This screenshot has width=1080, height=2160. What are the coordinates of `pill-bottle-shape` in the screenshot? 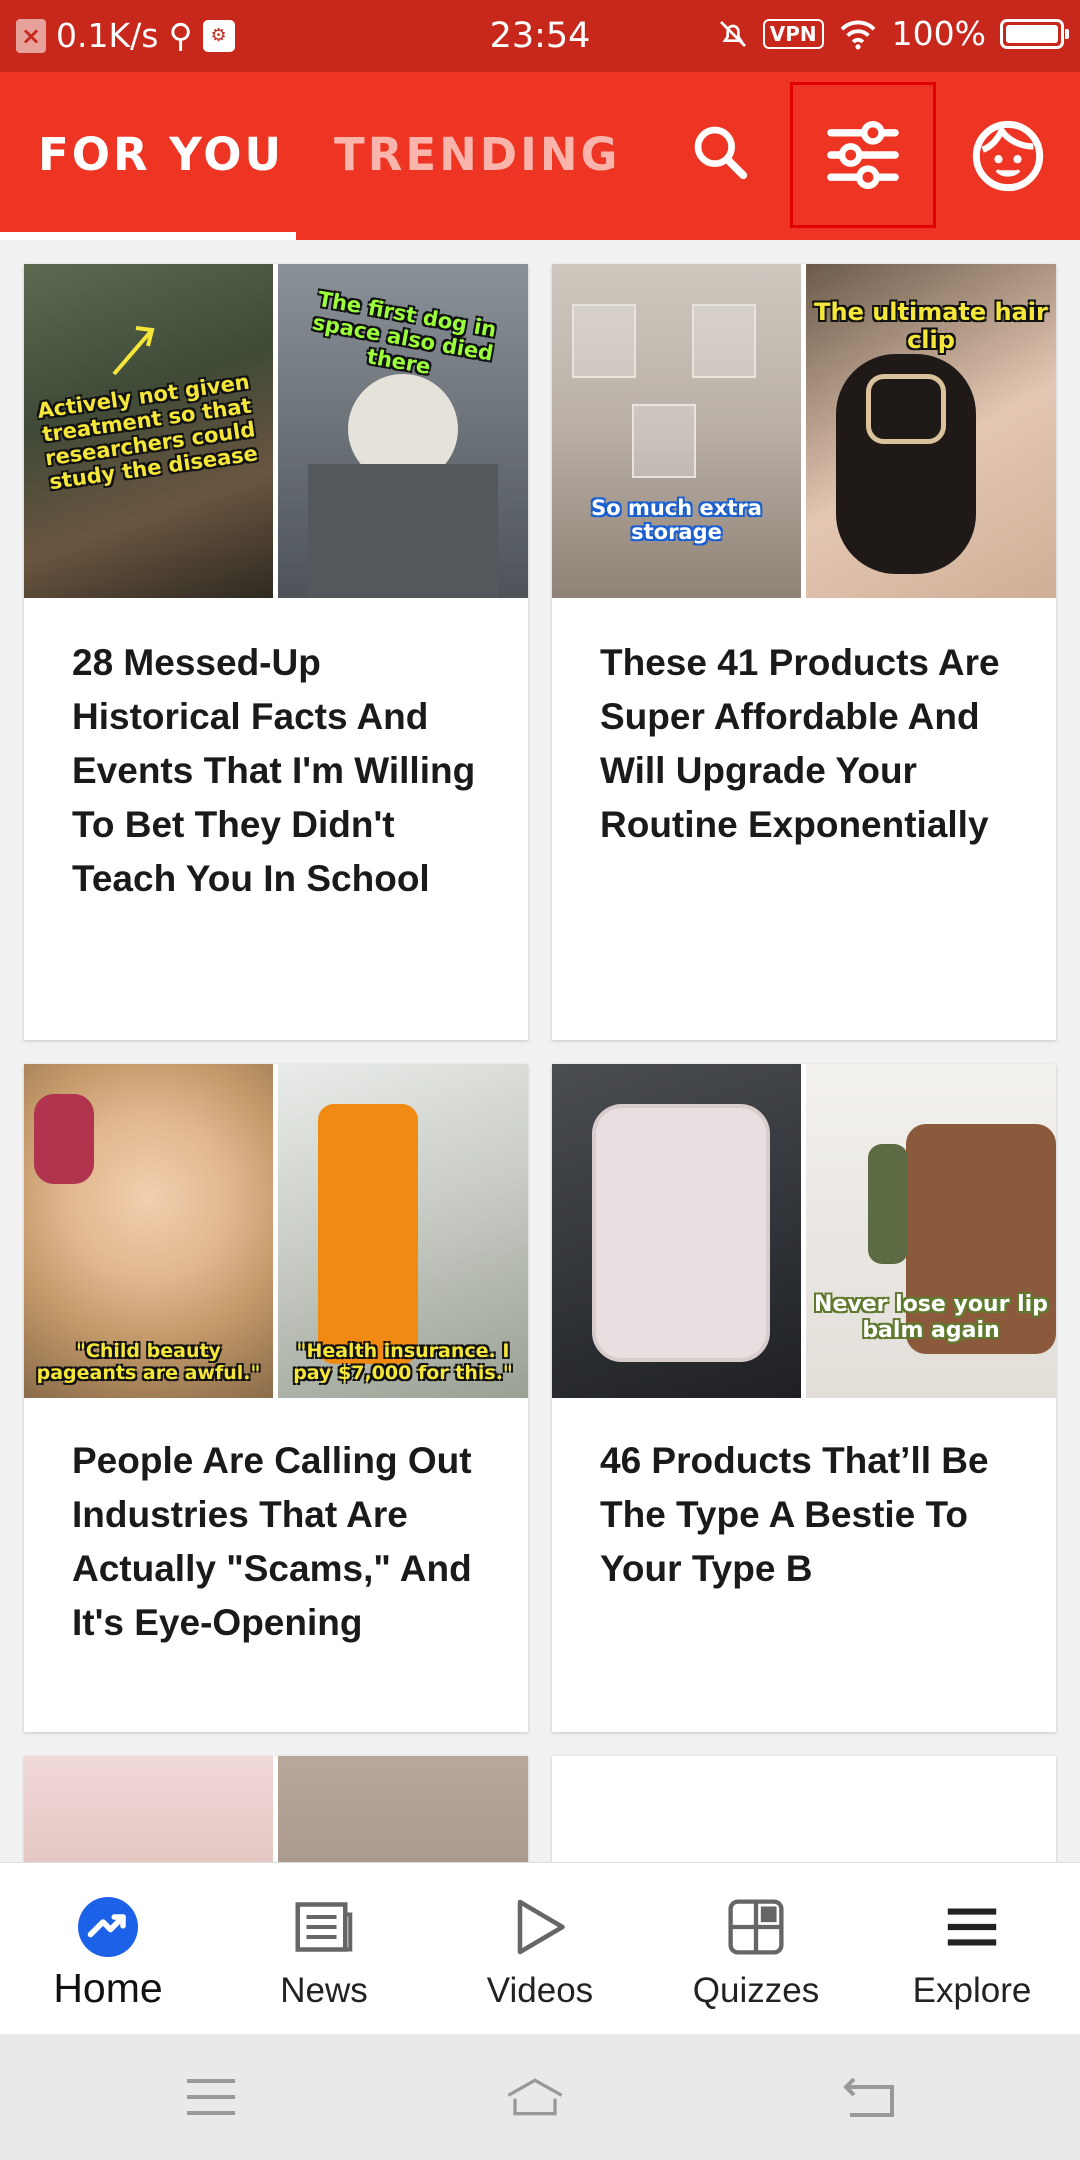 It's located at (368, 1234).